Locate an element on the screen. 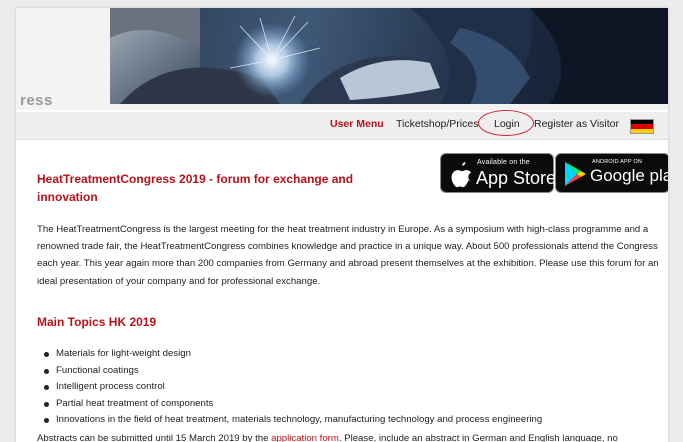 This screenshot has width=683, height=442. list-item: Materials for light-weight design is located at coordinates (292, 354).